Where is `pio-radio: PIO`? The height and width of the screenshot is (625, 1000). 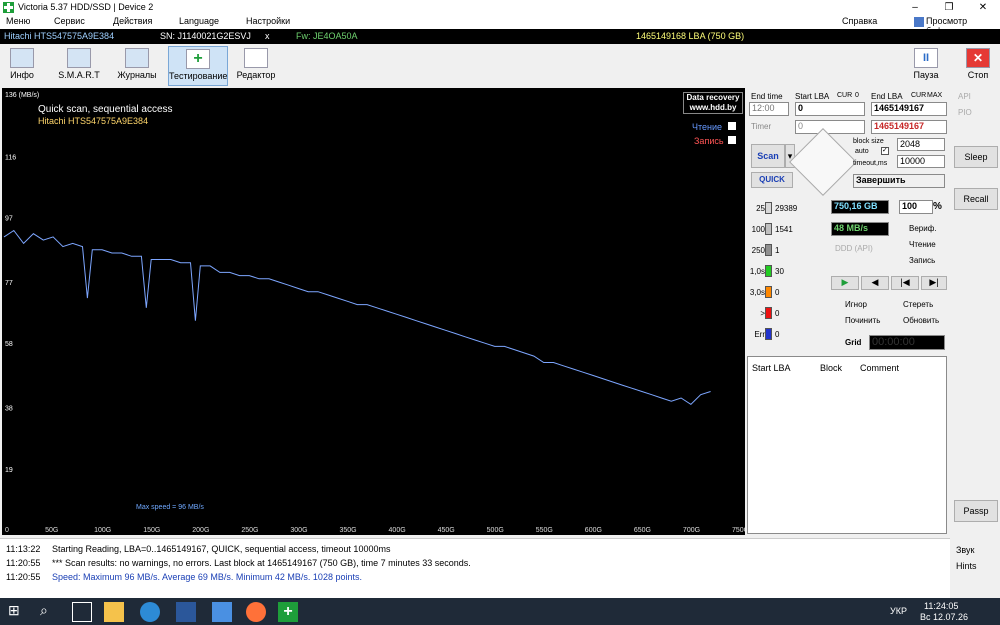
pio-radio: PIO is located at coordinates (965, 112).